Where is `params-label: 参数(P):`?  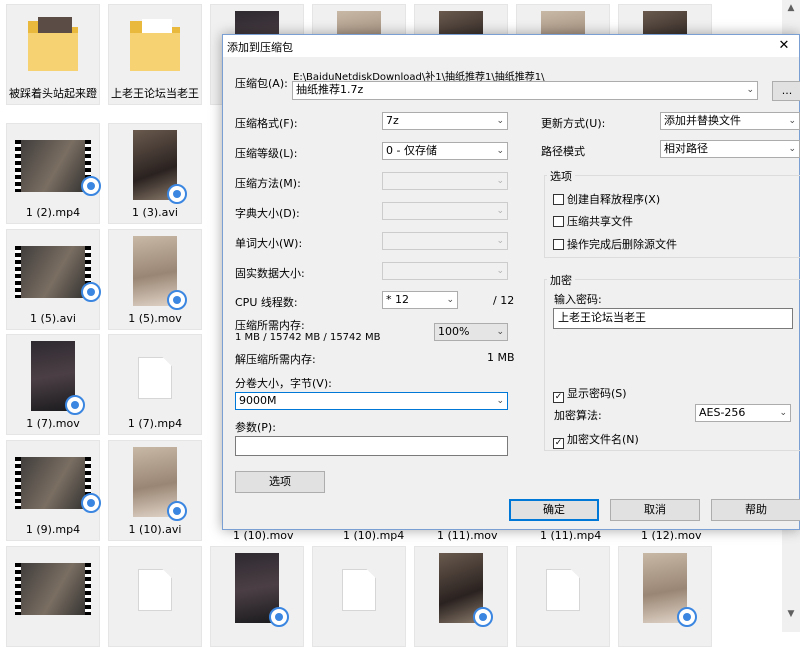
params-label: 参数(P): is located at coordinates (255, 427).